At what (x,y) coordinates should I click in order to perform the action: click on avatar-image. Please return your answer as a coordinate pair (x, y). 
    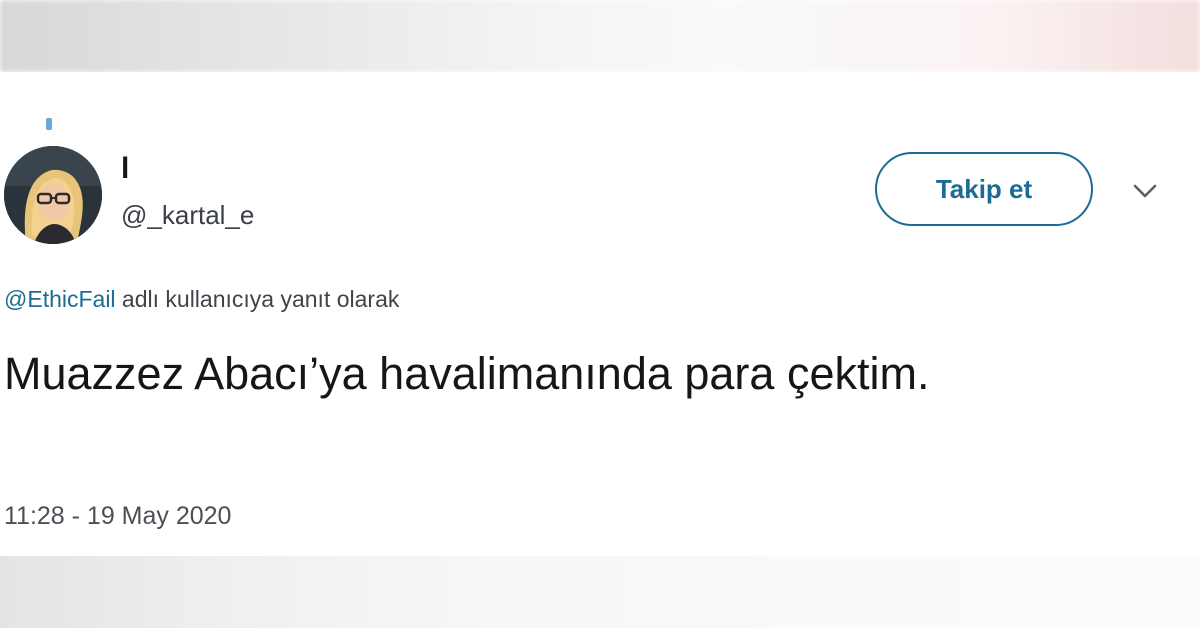
    Looking at the image, I should click on (53, 195).